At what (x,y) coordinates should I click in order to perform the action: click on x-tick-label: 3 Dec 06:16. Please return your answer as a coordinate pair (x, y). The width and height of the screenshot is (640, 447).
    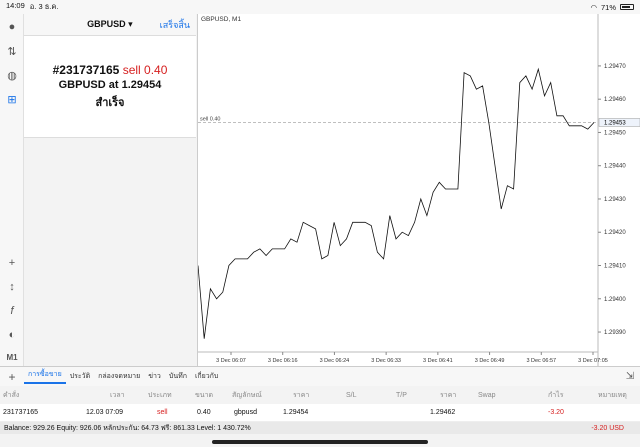
    Looking at the image, I should click on (283, 361).